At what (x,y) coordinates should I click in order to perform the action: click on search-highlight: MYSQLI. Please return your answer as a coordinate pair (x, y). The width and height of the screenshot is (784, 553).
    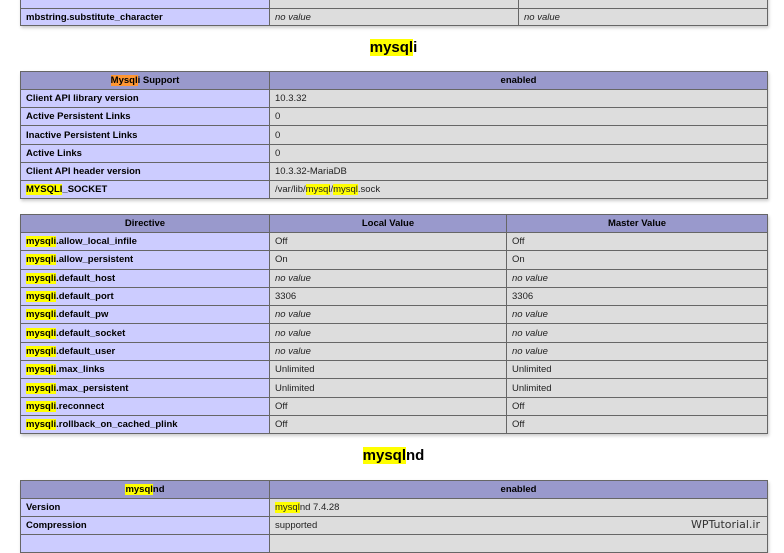
    Looking at the image, I should click on (44, 189).